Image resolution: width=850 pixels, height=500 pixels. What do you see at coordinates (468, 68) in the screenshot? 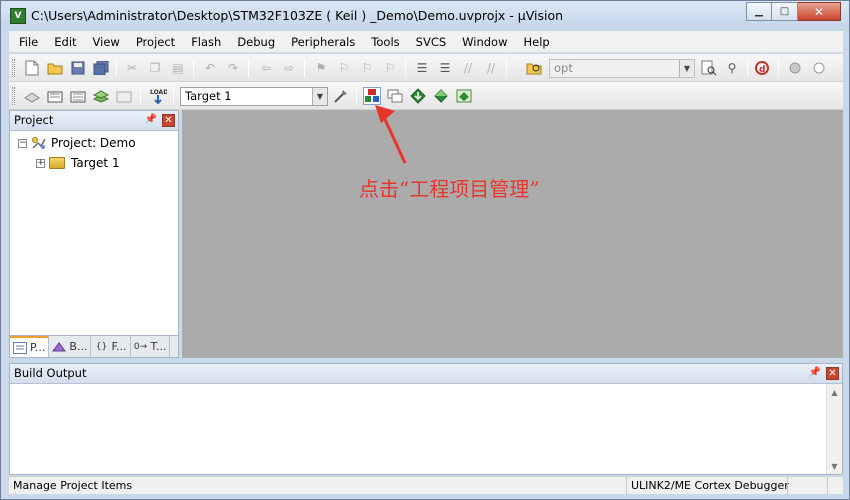
I see `comment-icon: //` at bounding box center [468, 68].